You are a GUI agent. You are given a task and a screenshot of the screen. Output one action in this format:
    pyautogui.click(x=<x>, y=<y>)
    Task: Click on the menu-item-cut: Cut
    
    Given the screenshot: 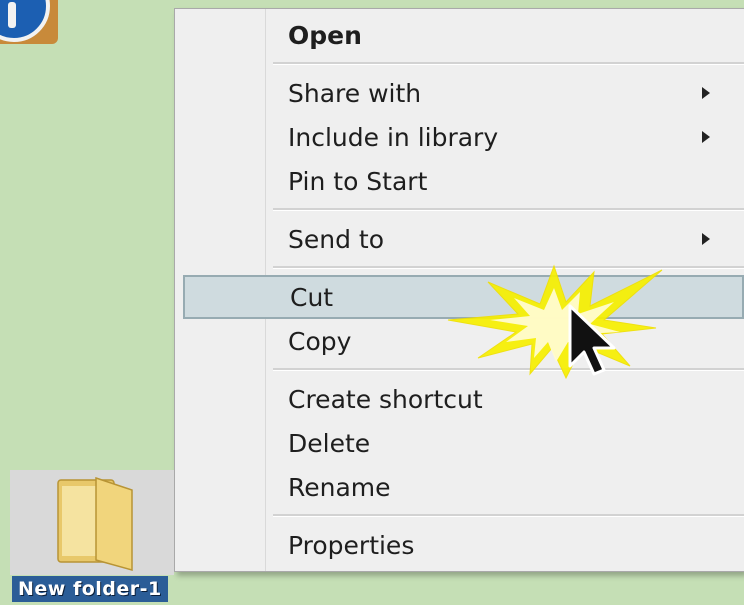 What is the action you would take?
    pyautogui.click(x=463, y=297)
    